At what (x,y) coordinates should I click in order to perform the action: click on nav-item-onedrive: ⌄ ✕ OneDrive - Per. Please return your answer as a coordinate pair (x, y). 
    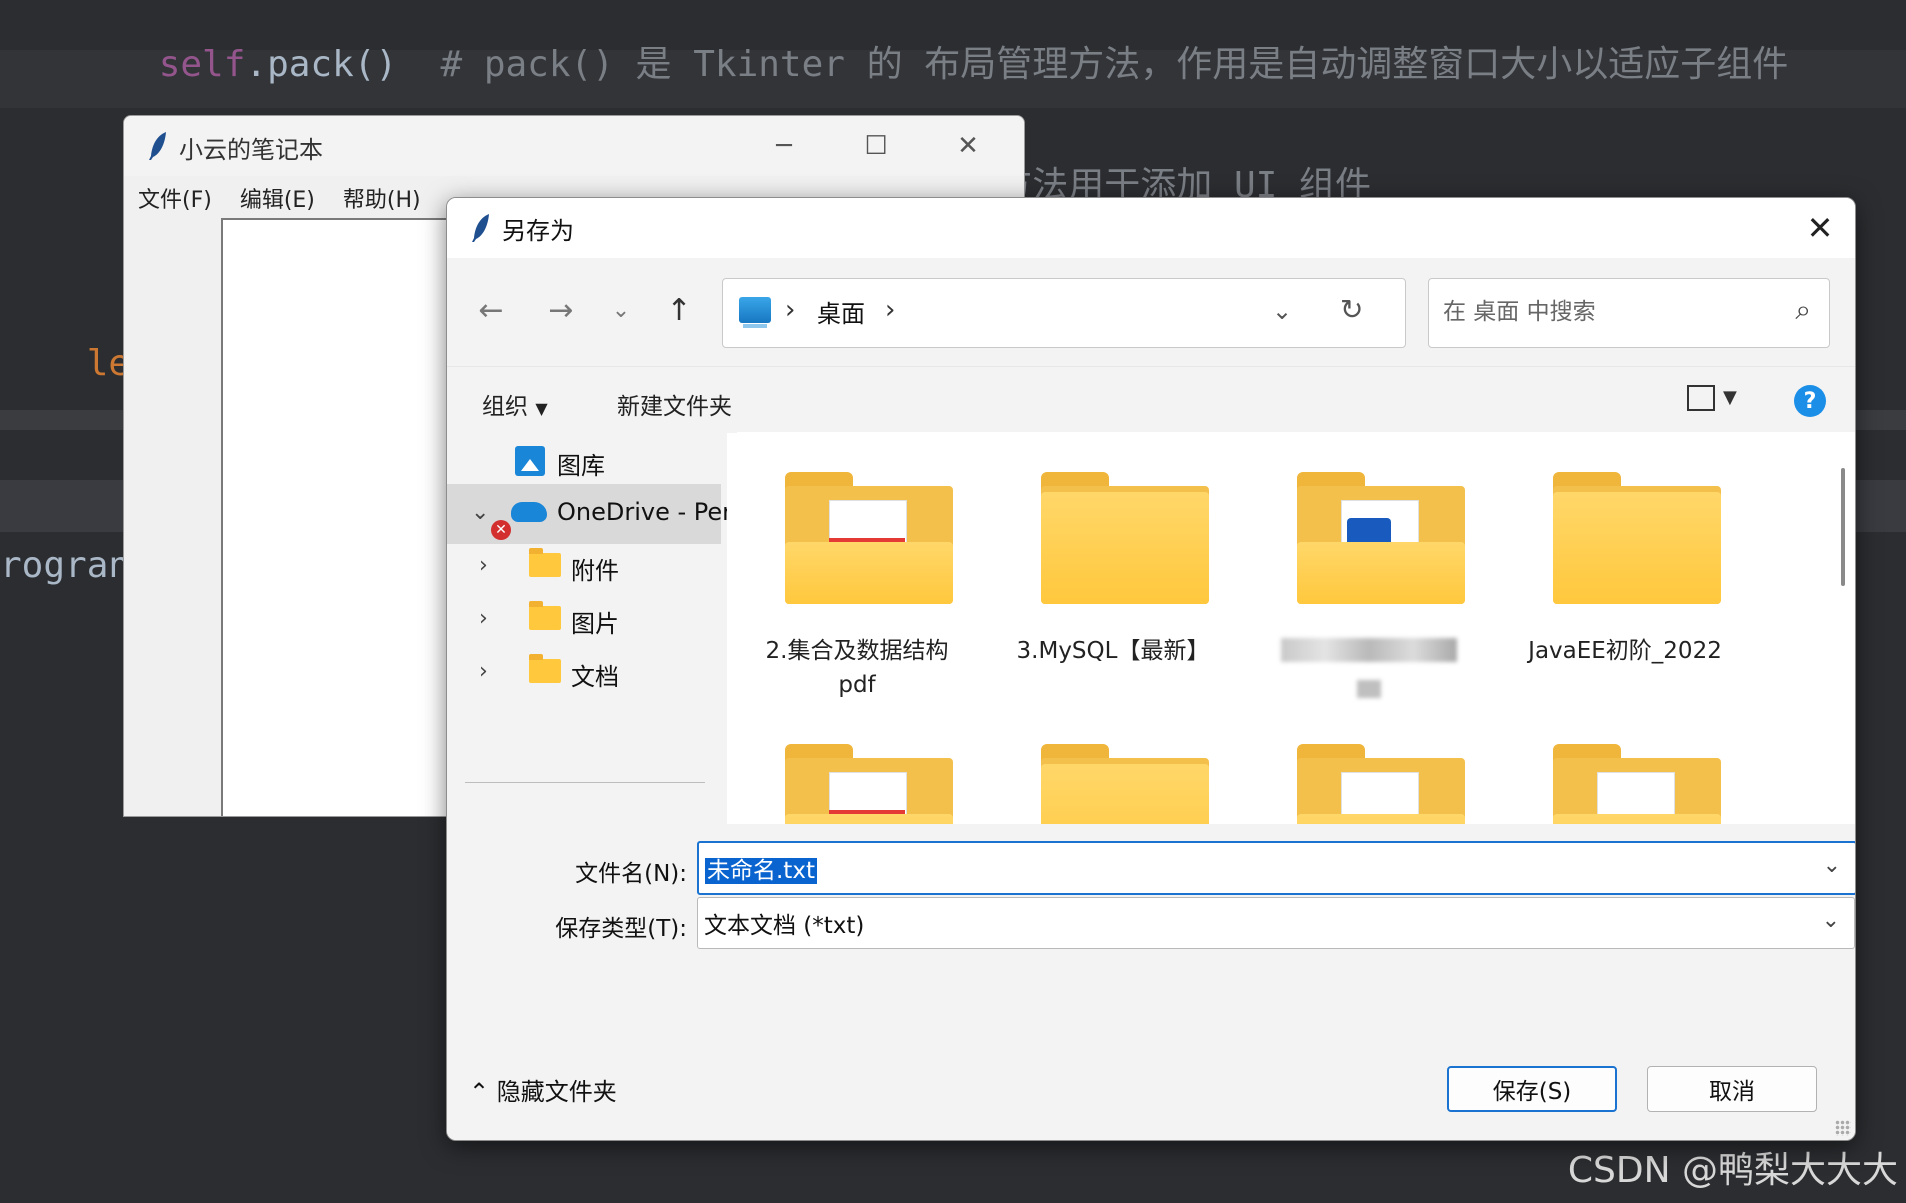
    Looking at the image, I should click on (587, 514).